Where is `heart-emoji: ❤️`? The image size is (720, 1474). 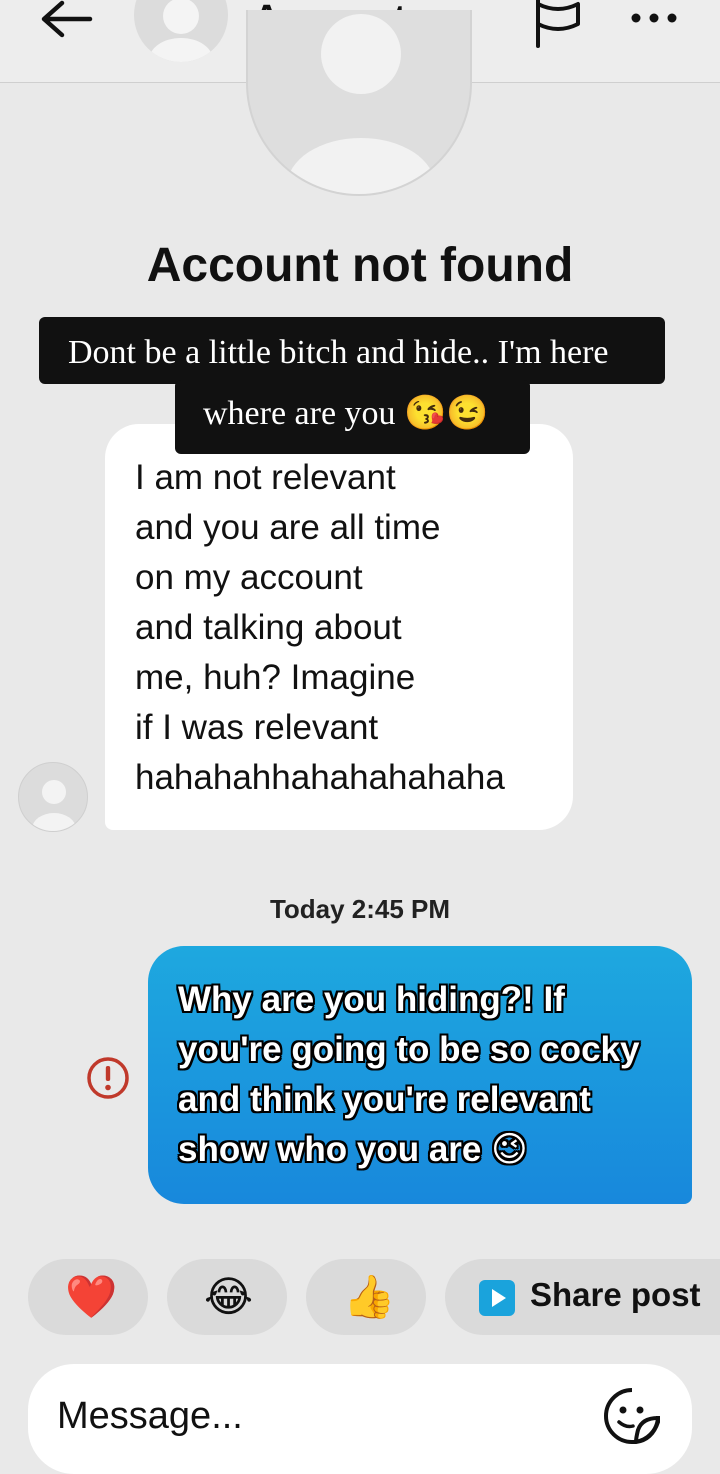 heart-emoji: ❤️ is located at coordinates (91, 1296).